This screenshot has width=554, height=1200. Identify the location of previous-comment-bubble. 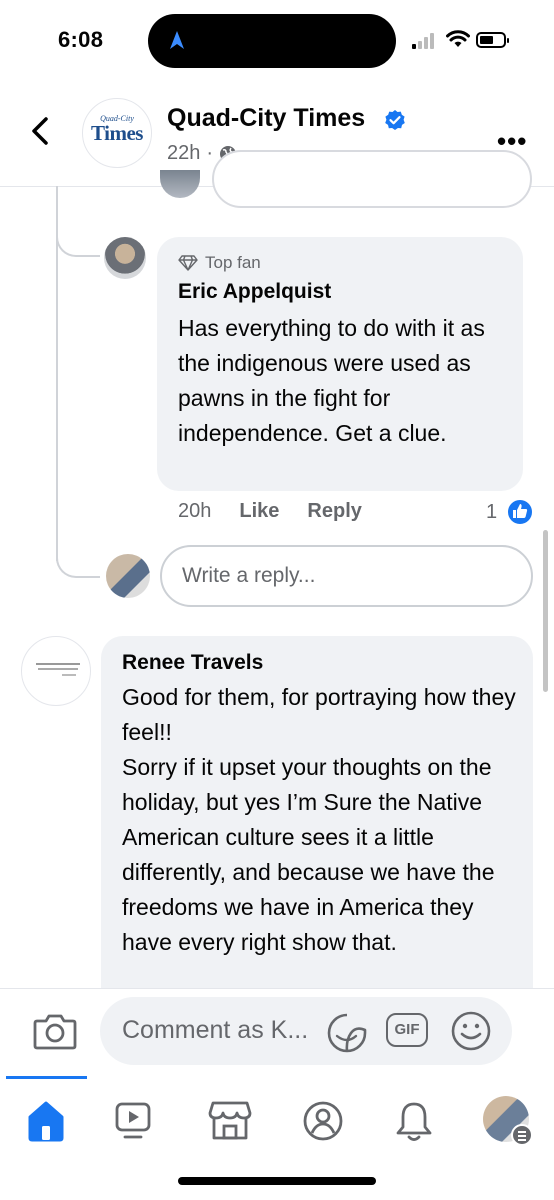
(372, 179).